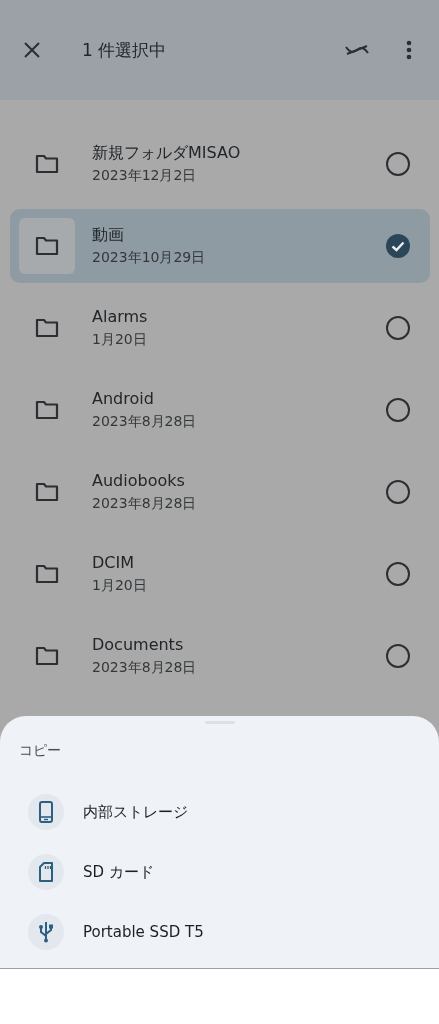 This screenshot has width=439, height=1024. Describe the element at coordinates (145, 175) in the screenshot. I see `folder-date: 2023年12月2日` at that location.